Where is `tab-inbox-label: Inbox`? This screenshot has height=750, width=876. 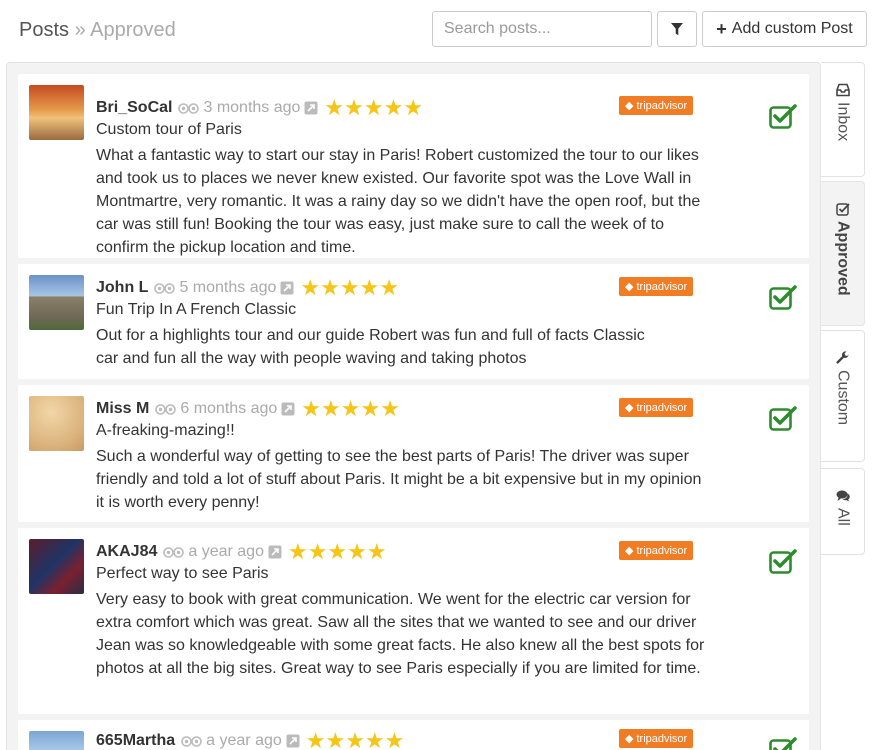 tab-inbox-label: Inbox is located at coordinates (843, 122).